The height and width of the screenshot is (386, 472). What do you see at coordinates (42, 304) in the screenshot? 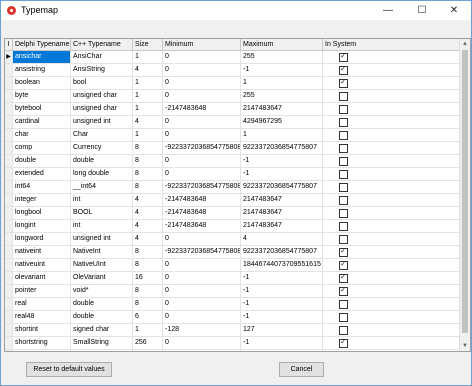
I see `delphi-typename-cell: real` at bounding box center [42, 304].